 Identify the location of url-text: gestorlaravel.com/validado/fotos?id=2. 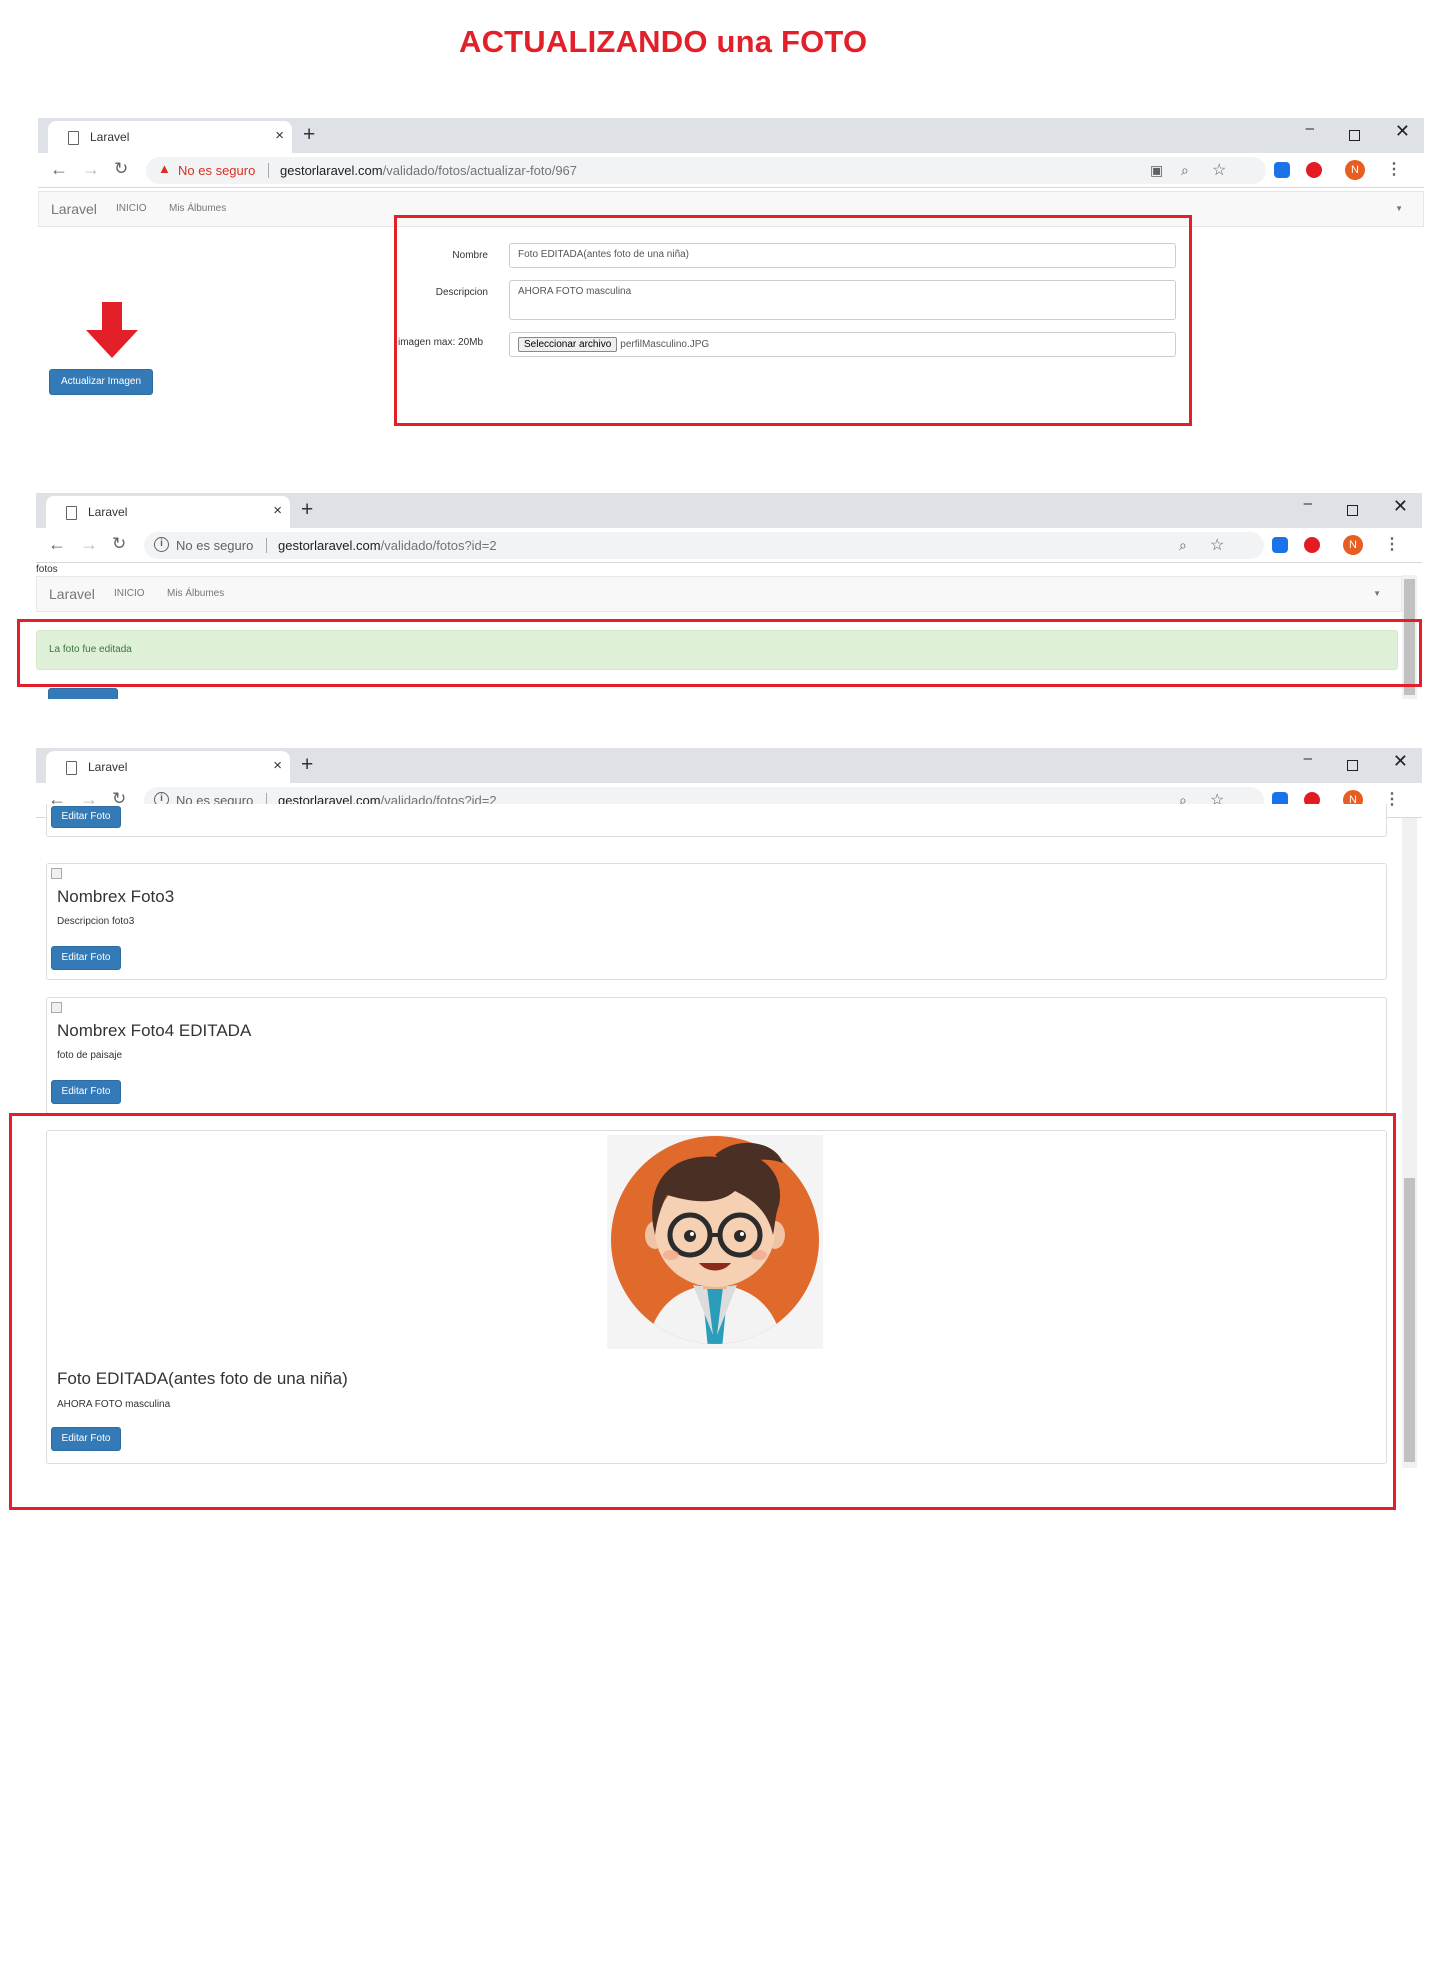
(387, 545).